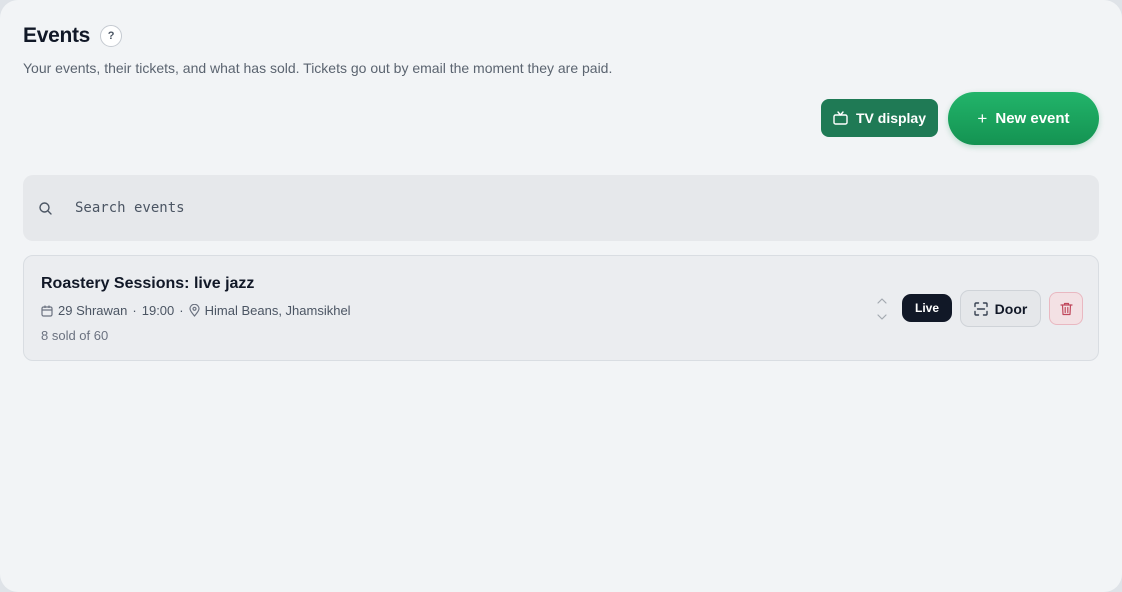 This screenshot has width=1122, height=592. I want to click on search-input, so click(575, 208).